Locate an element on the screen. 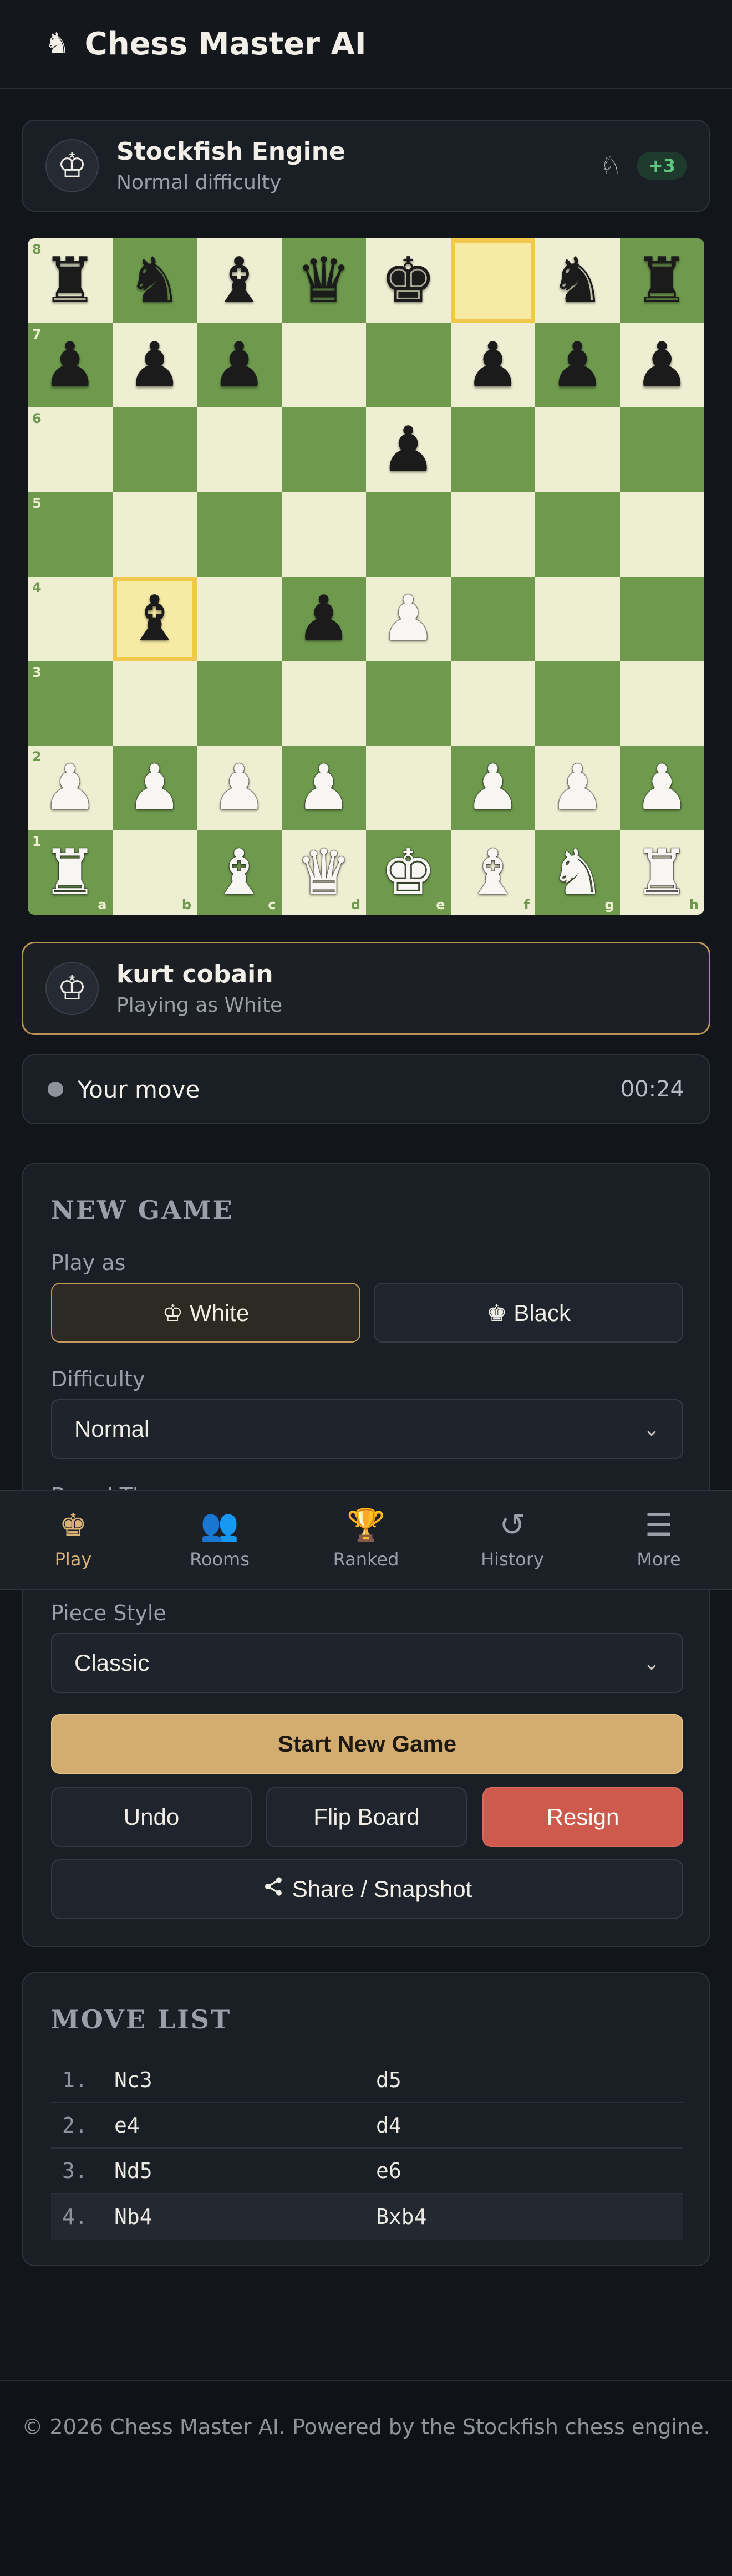 The height and width of the screenshot is (2576, 732). square-f8 is located at coordinates (492, 280).